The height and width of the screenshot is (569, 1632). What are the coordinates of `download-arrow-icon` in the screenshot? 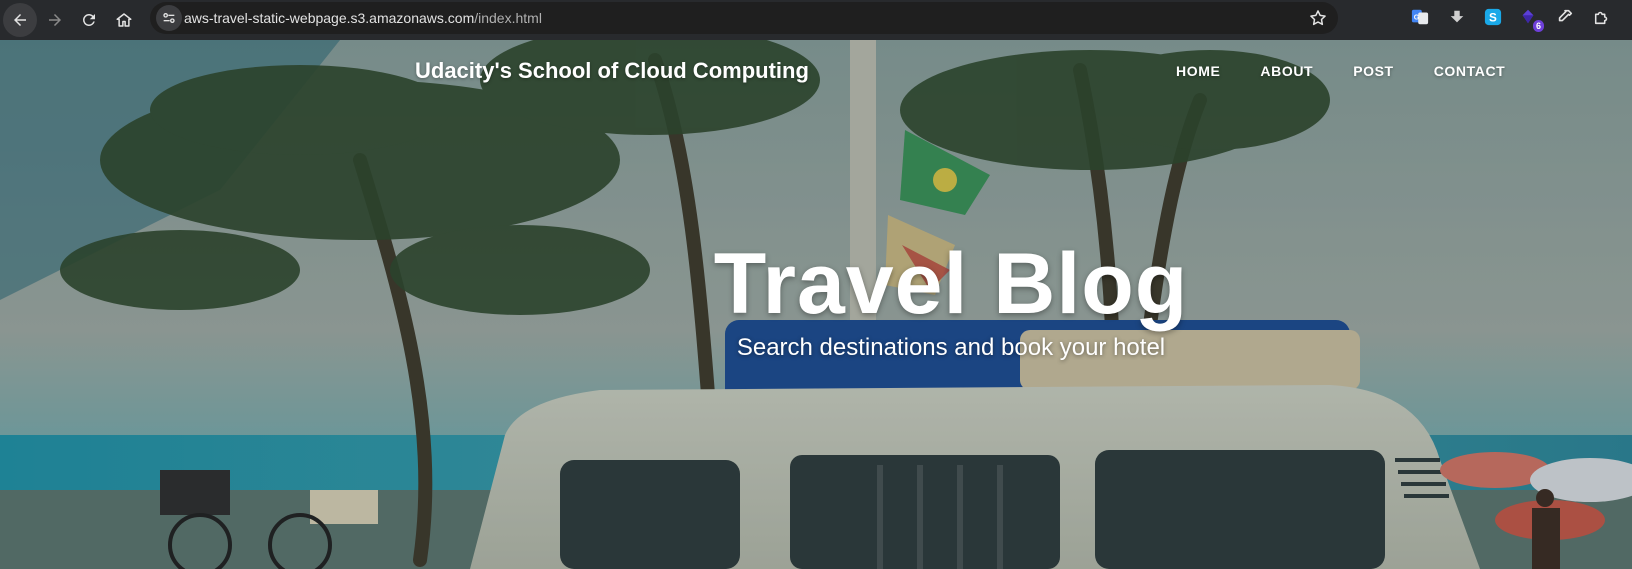 It's located at (1457, 16).